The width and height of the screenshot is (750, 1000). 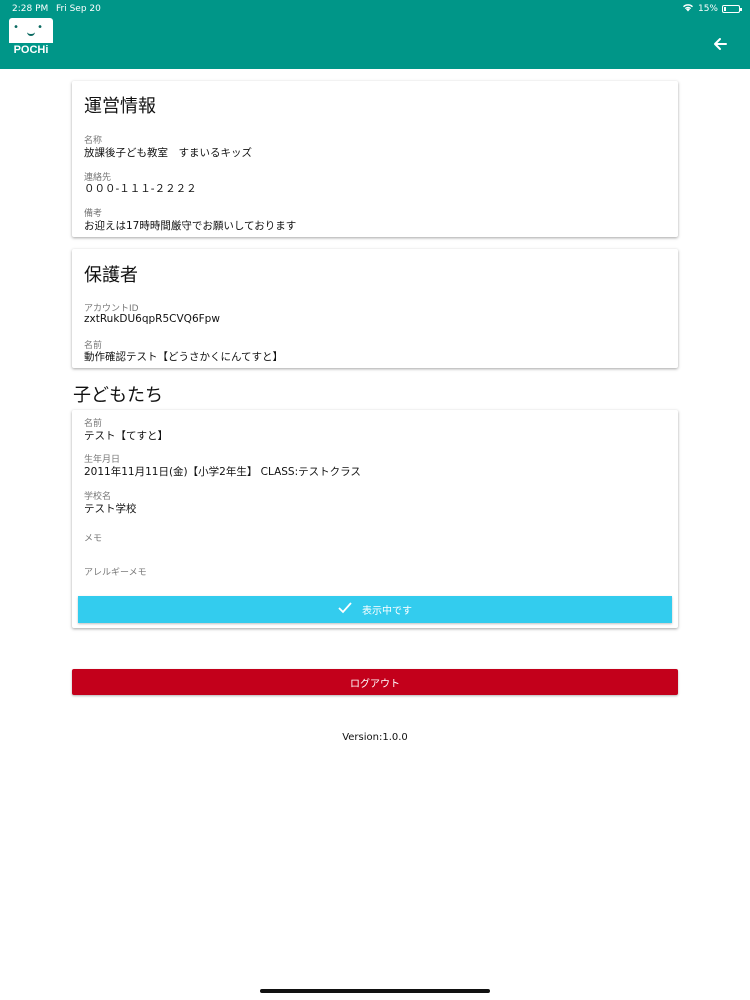 I want to click on guardian-title: 保護者, so click(x=111, y=275).